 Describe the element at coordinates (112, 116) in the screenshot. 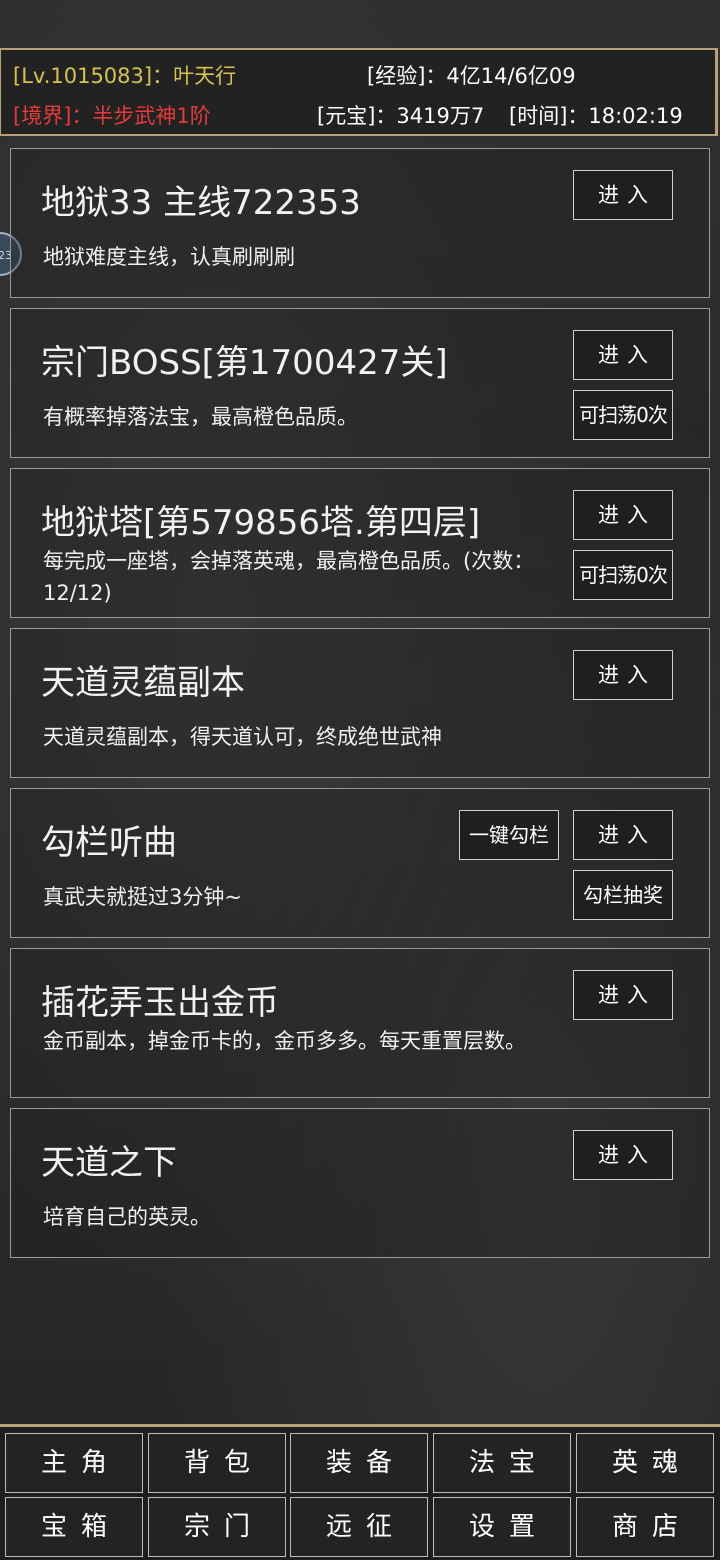

I see `realm-value: [境界]：半步武神1阶` at that location.